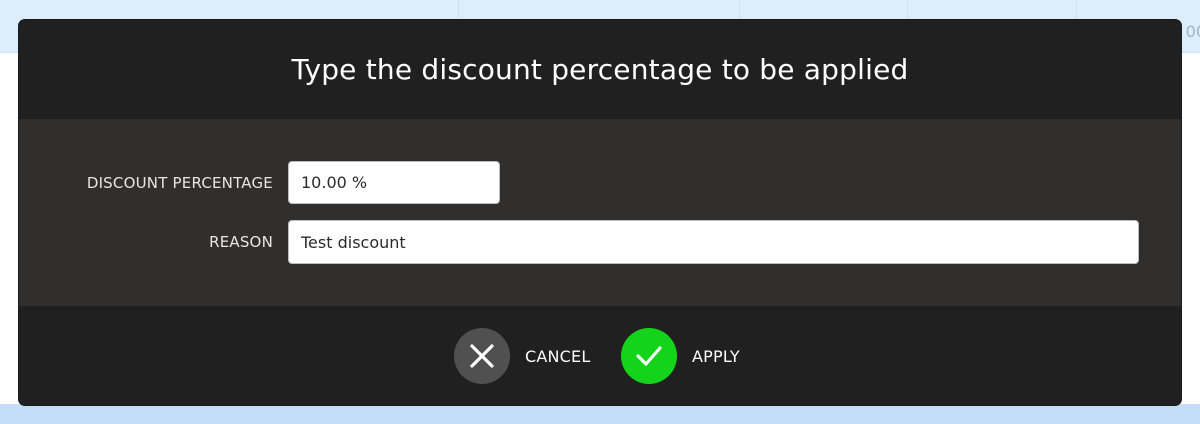 The width and height of the screenshot is (1200, 424). What do you see at coordinates (600, 414) in the screenshot?
I see `background-footer` at bounding box center [600, 414].